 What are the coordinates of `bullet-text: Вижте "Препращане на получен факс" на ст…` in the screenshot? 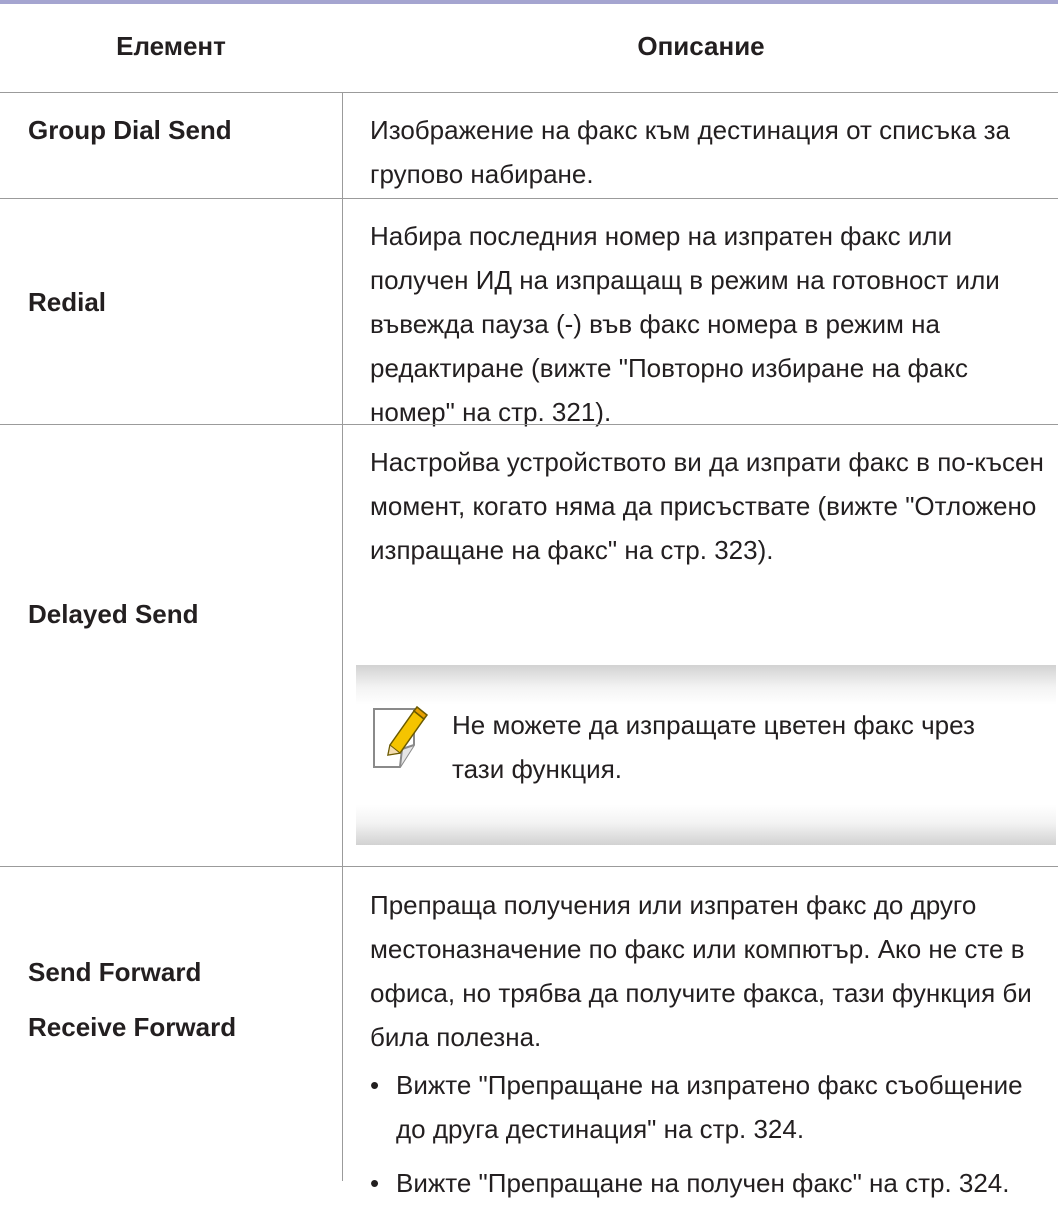 It's located at (703, 1183).